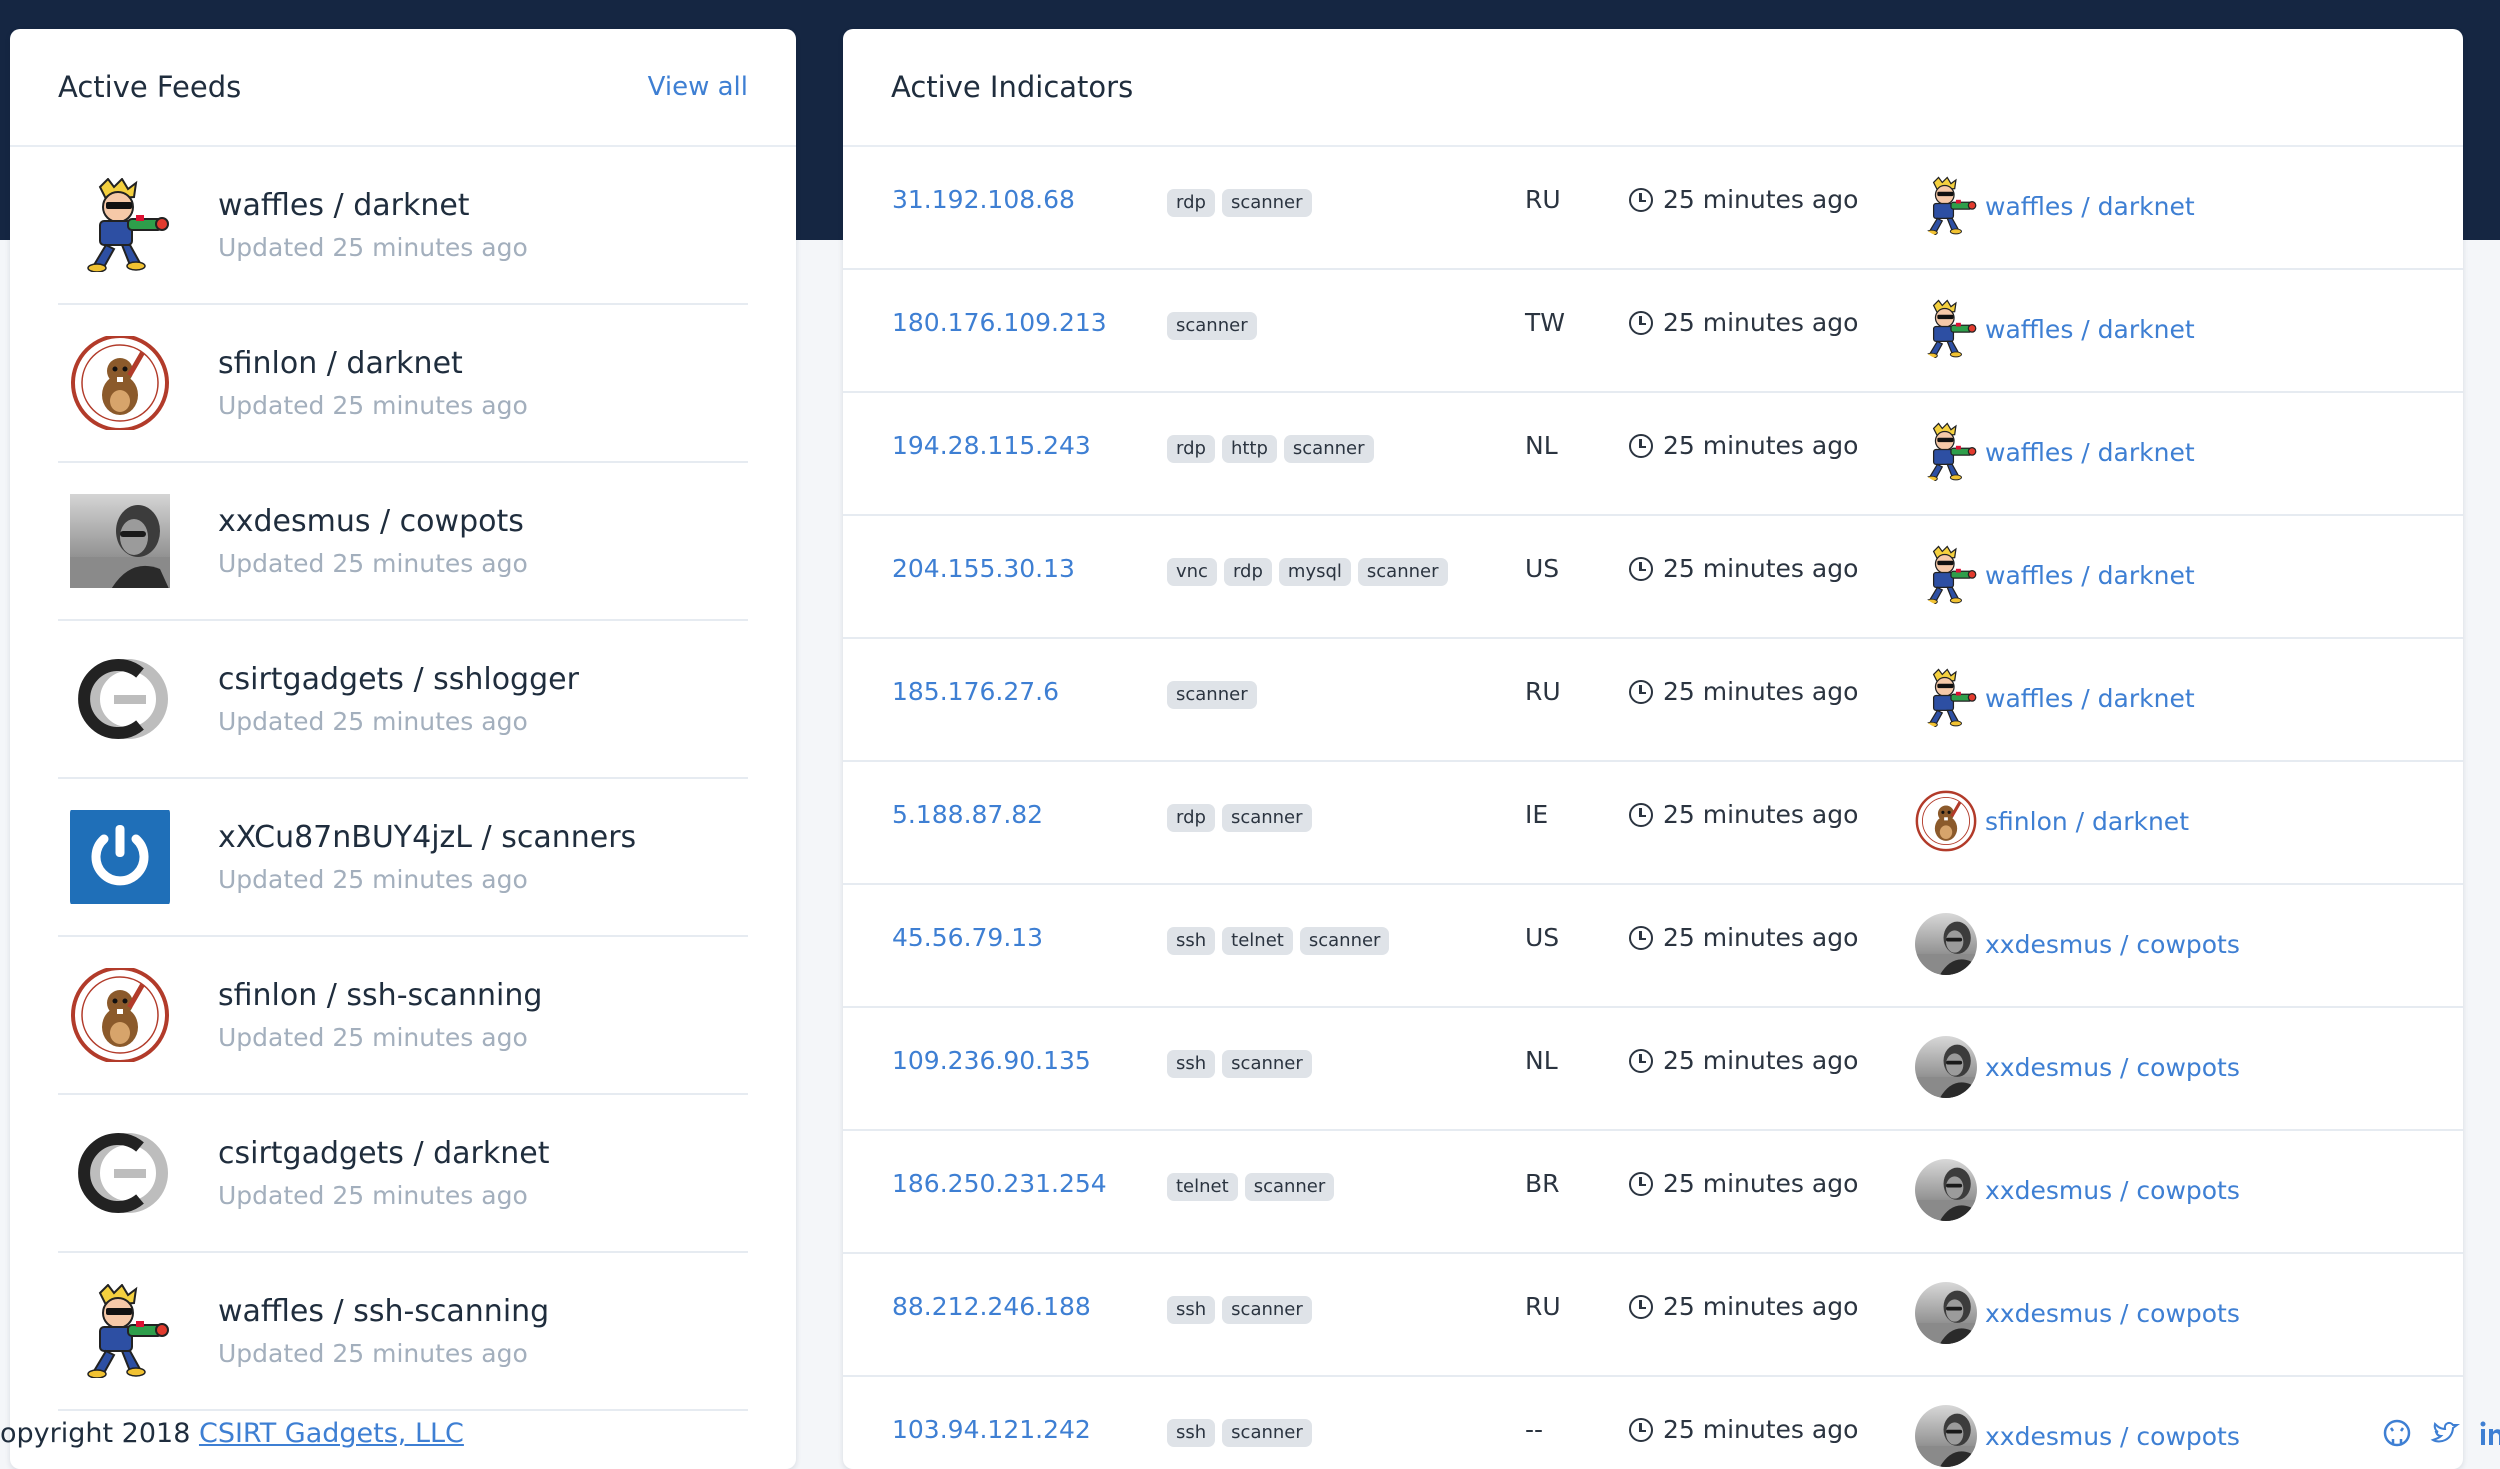 The width and height of the screenshot is (2500, 1469). Describe the element at coordinates (373, 383) in the screenshot. I see `feed-text: sfinlon / darknet Updated 25 minutes ago` at that location.